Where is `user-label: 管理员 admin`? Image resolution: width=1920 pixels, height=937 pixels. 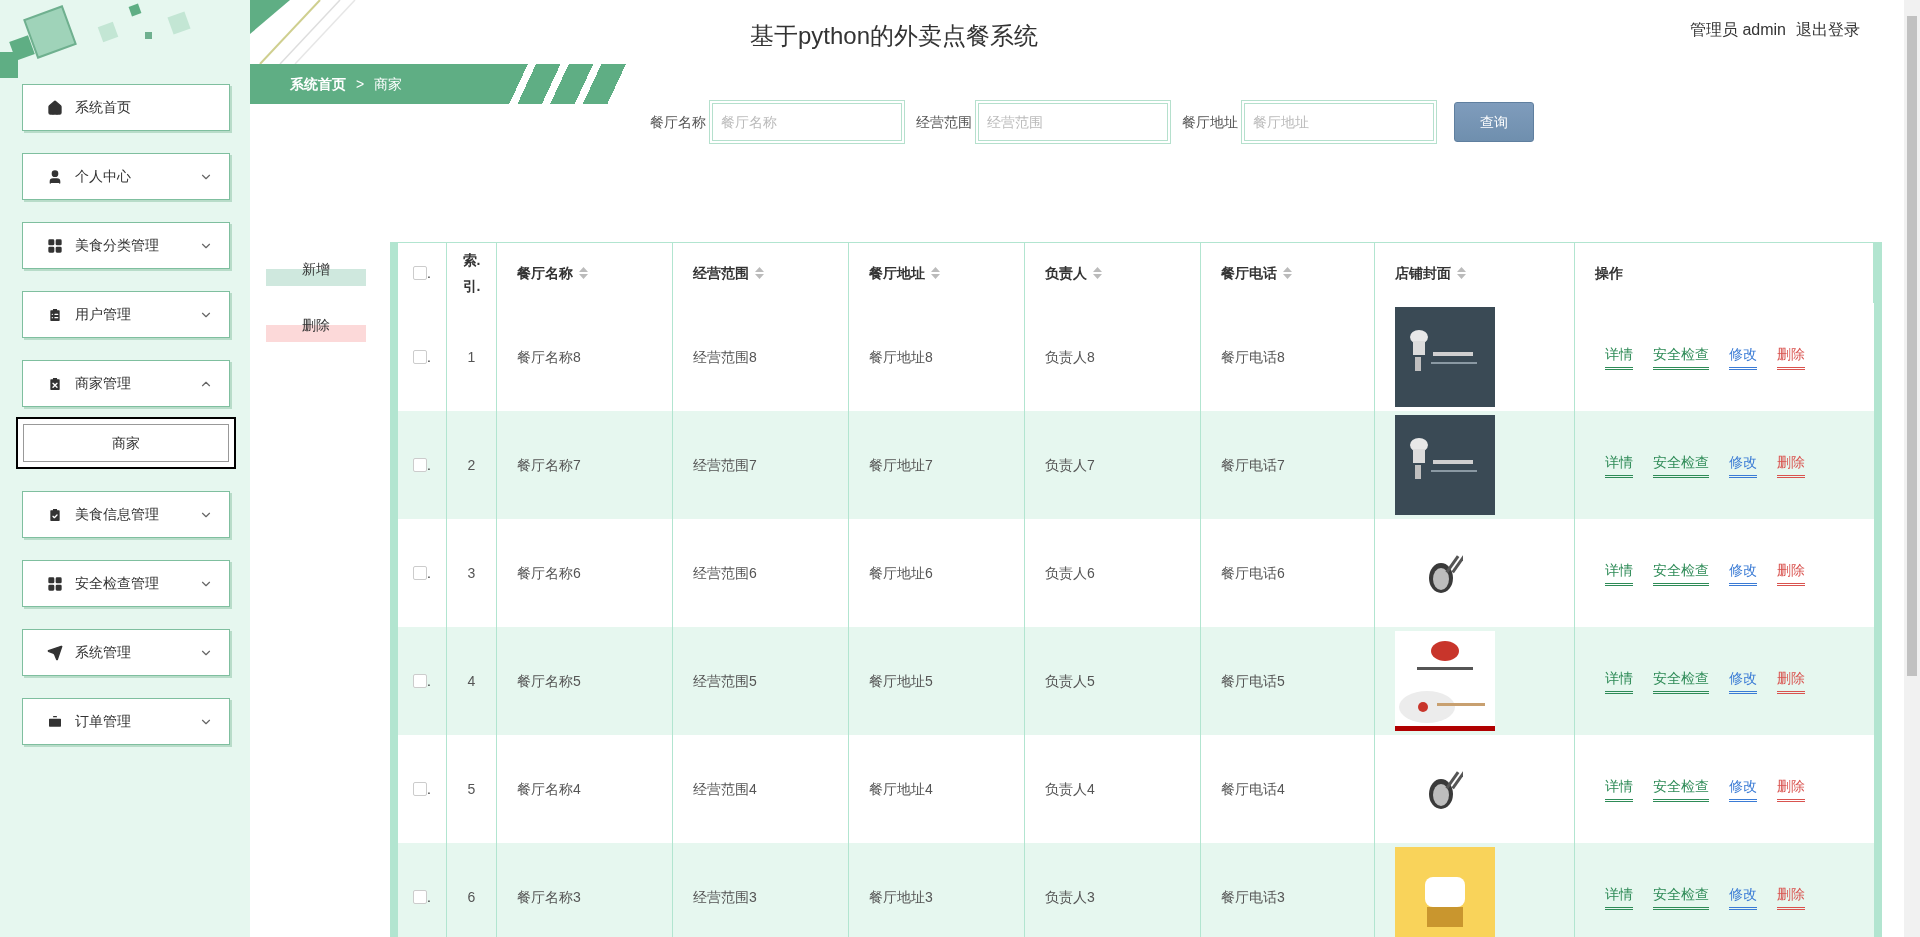
user-label: 管理员 admin is located at coordinates (1737, 30).